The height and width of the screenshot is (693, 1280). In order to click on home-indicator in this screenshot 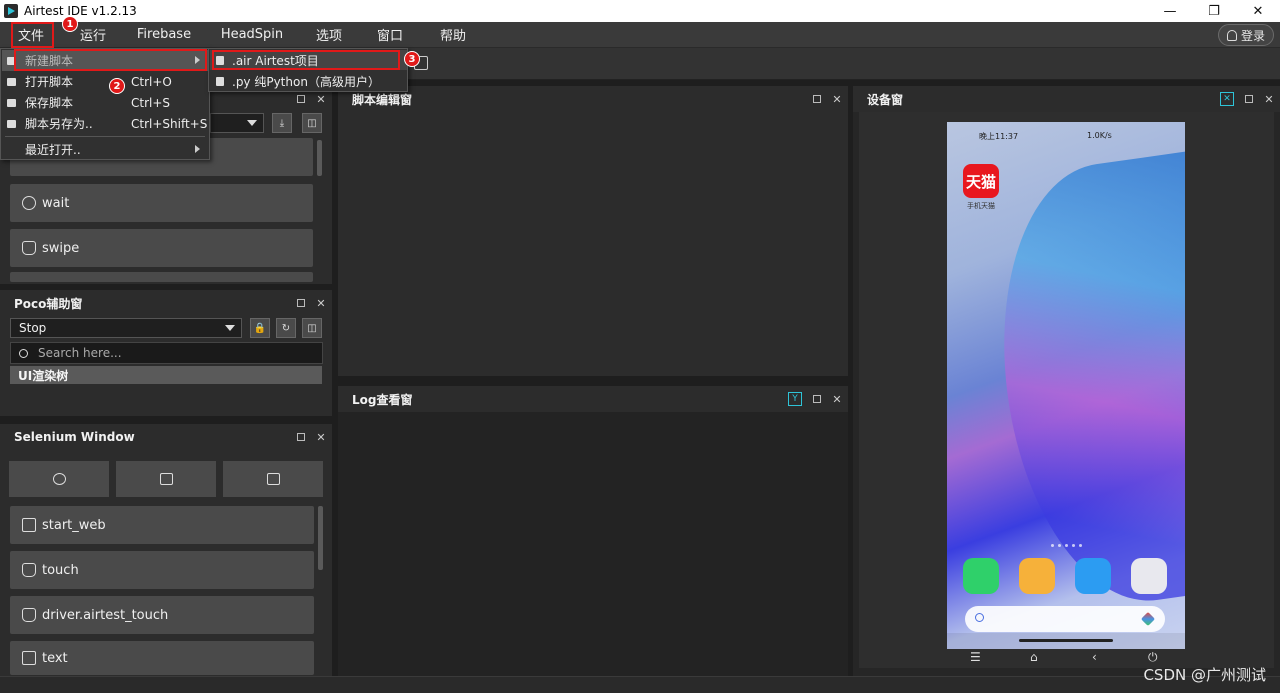, I will do `click(1066, 640)`.